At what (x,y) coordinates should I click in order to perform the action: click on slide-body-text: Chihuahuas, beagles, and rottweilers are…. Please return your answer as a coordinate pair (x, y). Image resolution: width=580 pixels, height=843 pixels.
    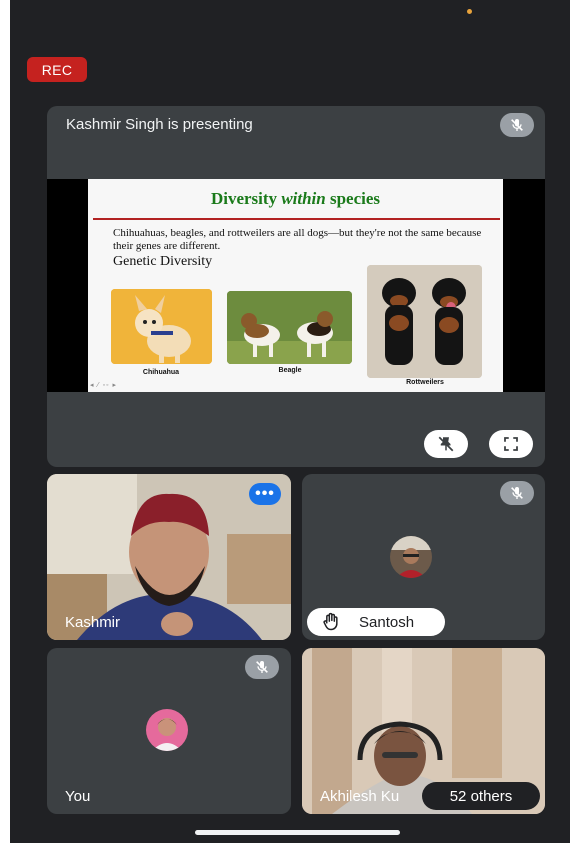
    Looking at the image, I should click on (297, 239).